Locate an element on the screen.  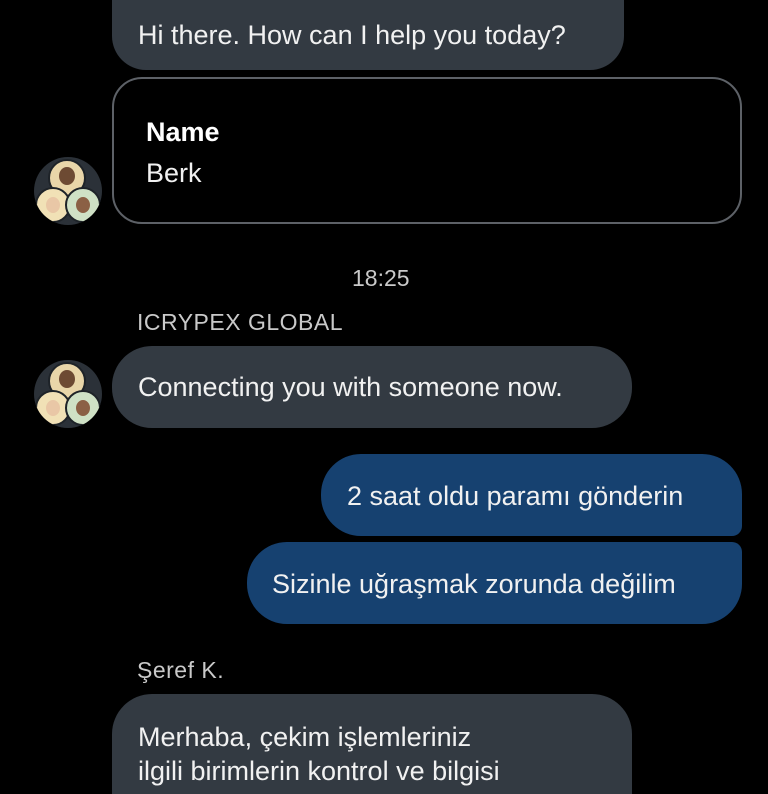
message-timestamp: 18:25 is located at coordinates (381, 278).